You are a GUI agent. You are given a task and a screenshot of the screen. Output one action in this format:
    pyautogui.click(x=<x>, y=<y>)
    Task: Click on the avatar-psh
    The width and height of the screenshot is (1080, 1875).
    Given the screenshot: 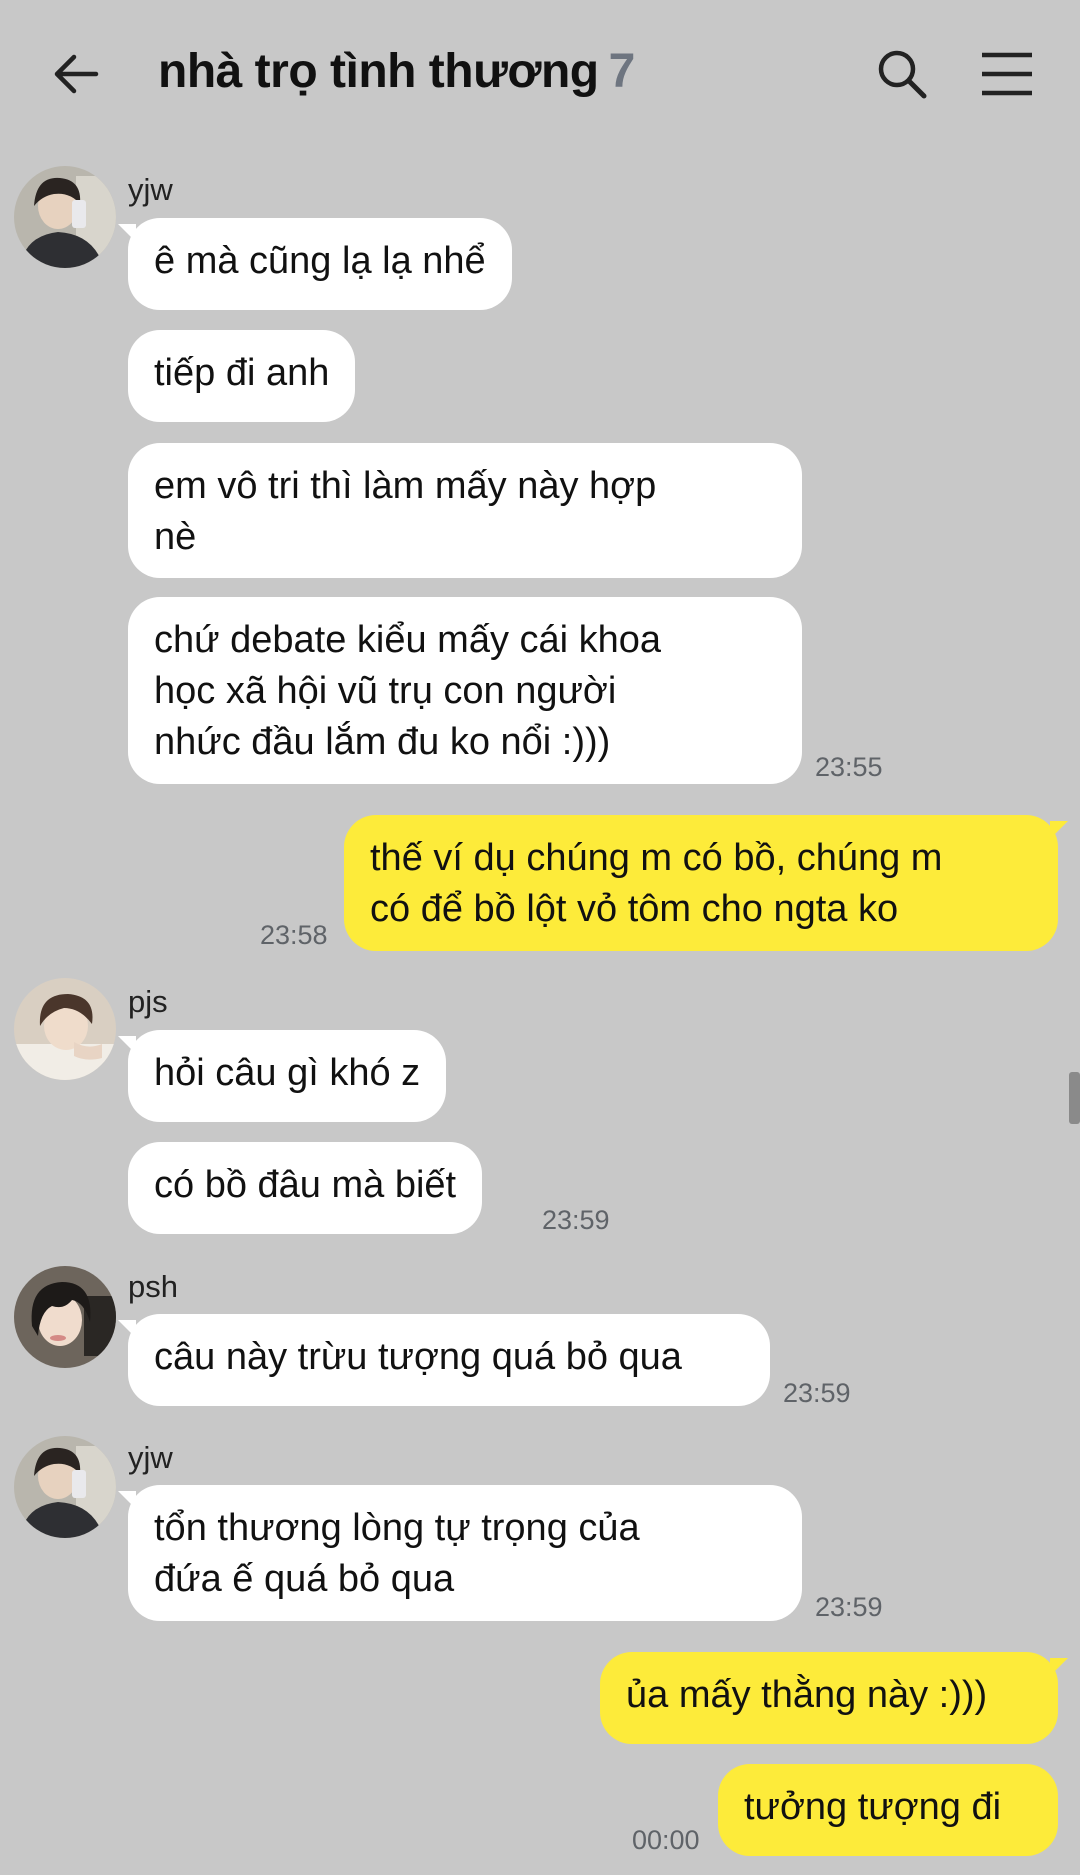 What is the action you would take?
    pyautogui.click(x=65, y=1317)
    